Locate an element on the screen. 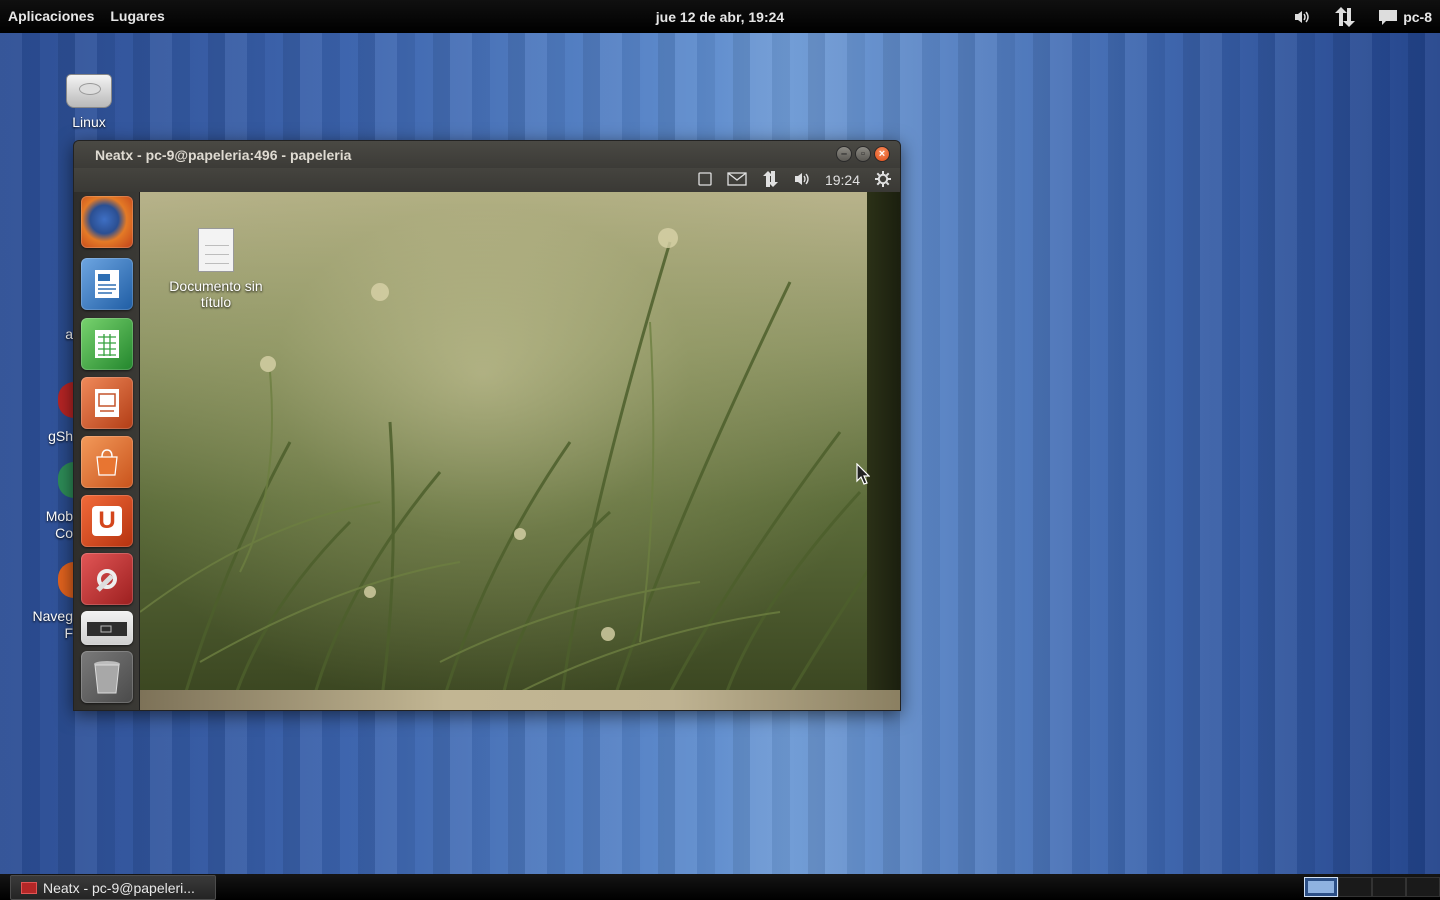  document-icon is located at coordinates (216, 250).